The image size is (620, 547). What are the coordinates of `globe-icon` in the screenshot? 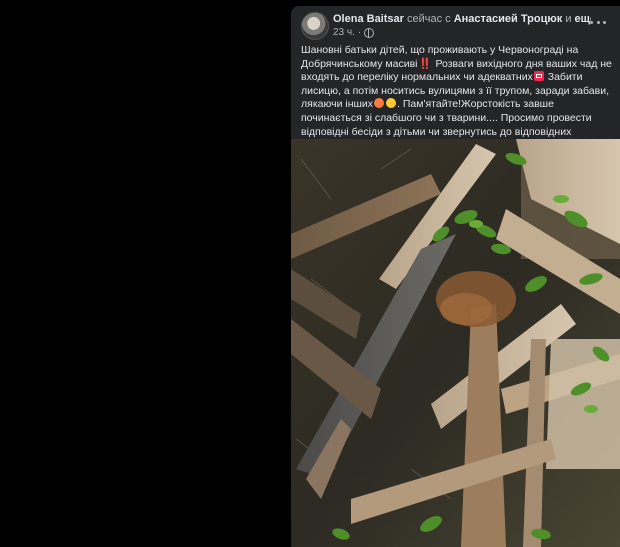 It's located at (369, 33).